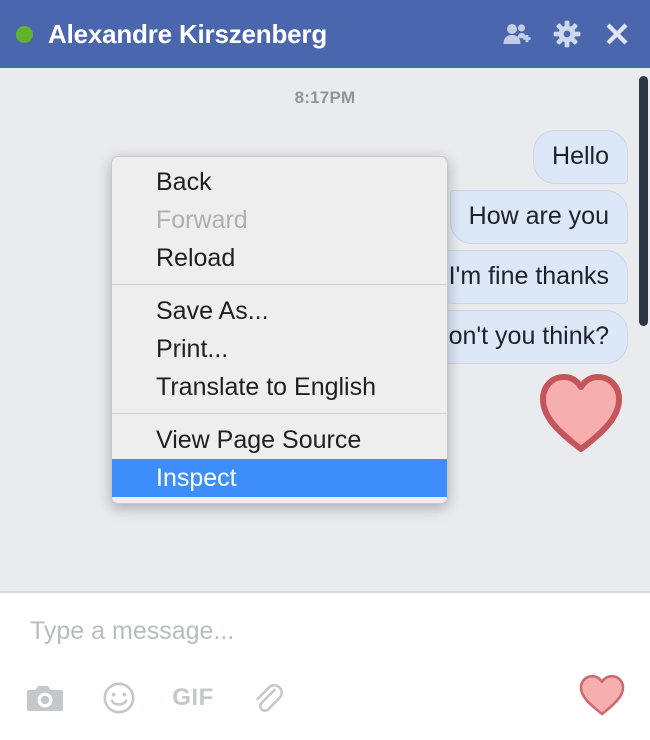 This screenshot has width=650, height=740. I want to click on menu-item-translate: Translate to English, so click(279, 387).